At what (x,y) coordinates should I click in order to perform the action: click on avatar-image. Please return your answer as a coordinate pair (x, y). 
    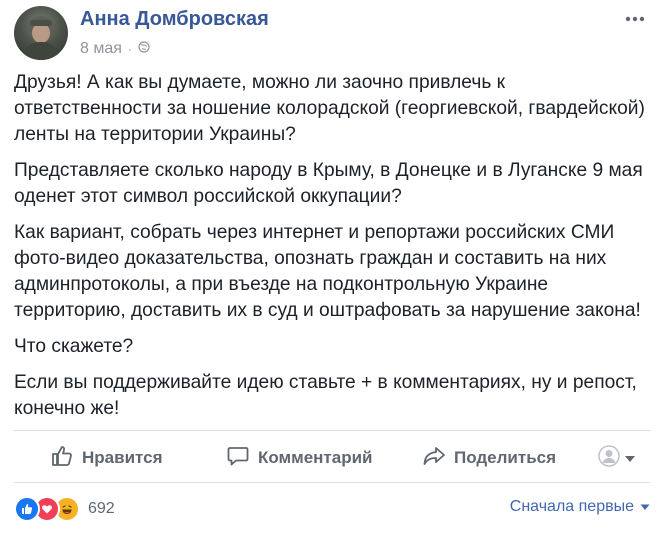
    Looking at the image, I should click on (41, 38).